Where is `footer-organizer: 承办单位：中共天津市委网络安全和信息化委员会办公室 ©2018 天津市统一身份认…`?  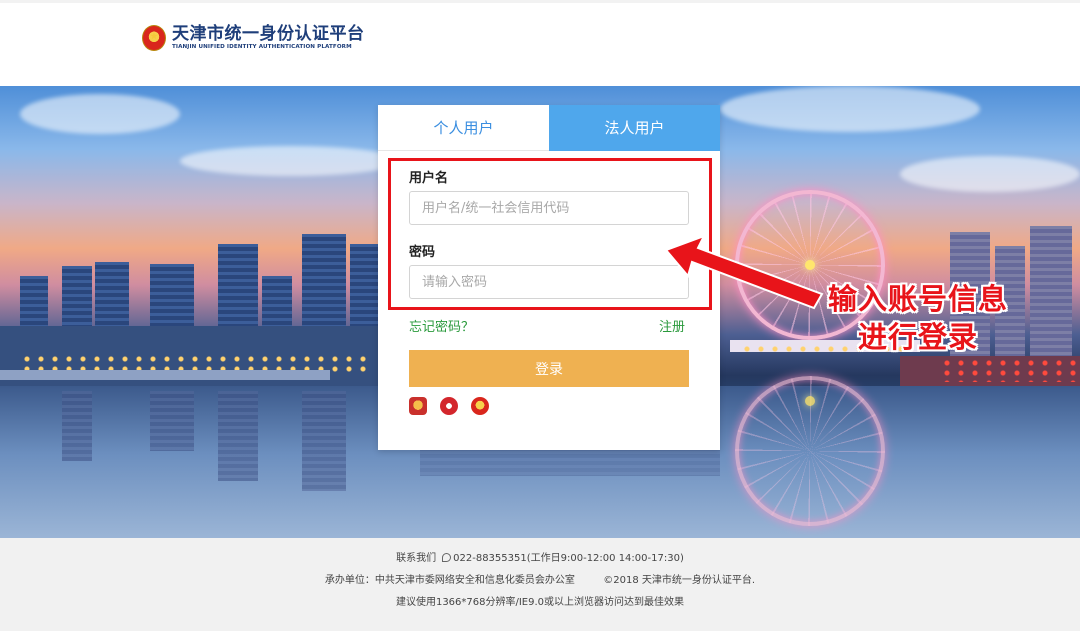 footer-organizer: 承办单位：中共天津市委网络安全和信息化委员会办公室 ©2018 天津市统一身份认… is located at coordinates (540, 578).